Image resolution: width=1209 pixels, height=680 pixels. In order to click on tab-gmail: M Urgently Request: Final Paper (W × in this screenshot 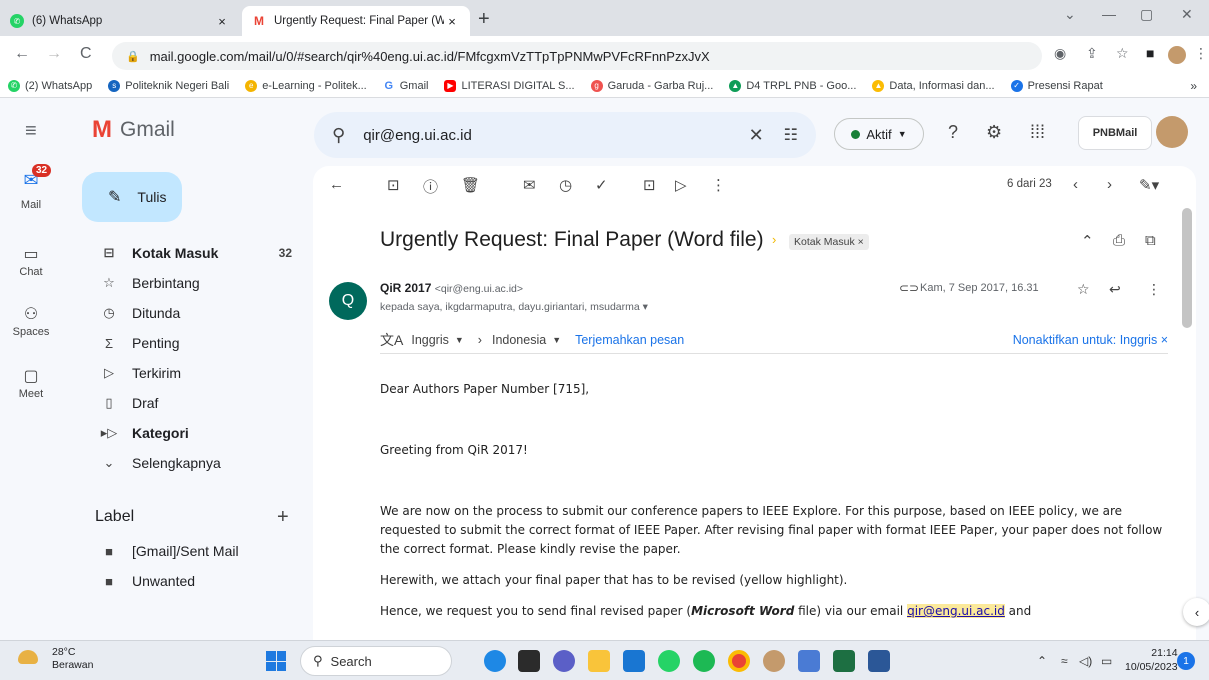, I will do `click(356, 21)`.